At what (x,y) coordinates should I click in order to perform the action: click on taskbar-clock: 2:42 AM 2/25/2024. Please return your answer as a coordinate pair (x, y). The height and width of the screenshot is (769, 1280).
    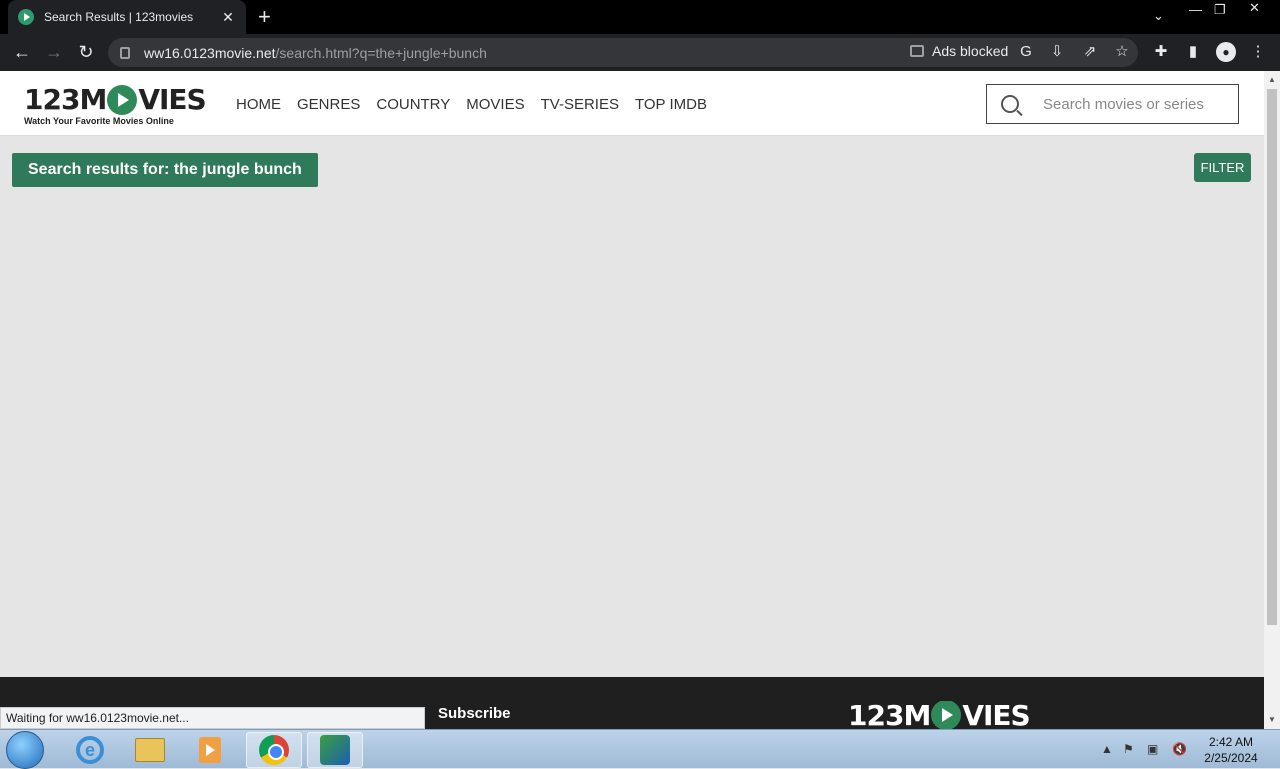
    Looking at the image, I should click on (1231, 750).